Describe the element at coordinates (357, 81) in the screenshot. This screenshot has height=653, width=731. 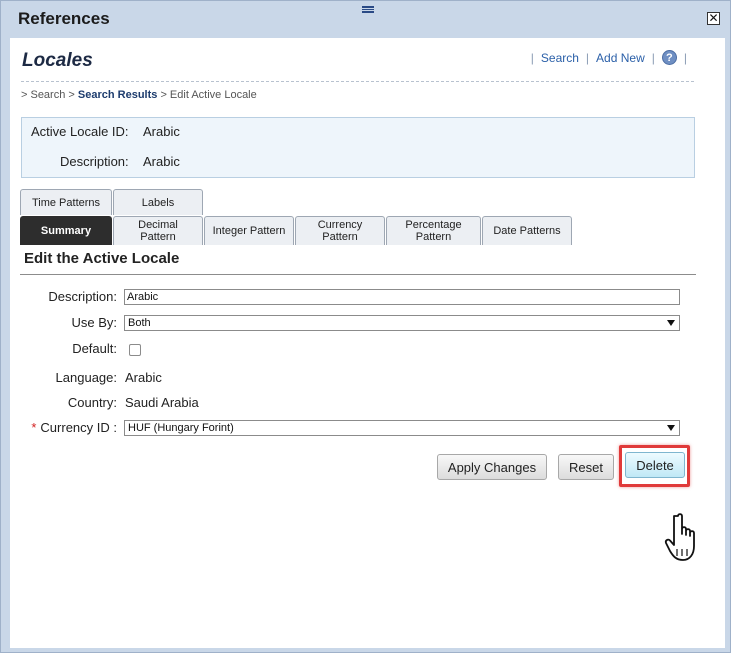
I see `header-divider` at that location.